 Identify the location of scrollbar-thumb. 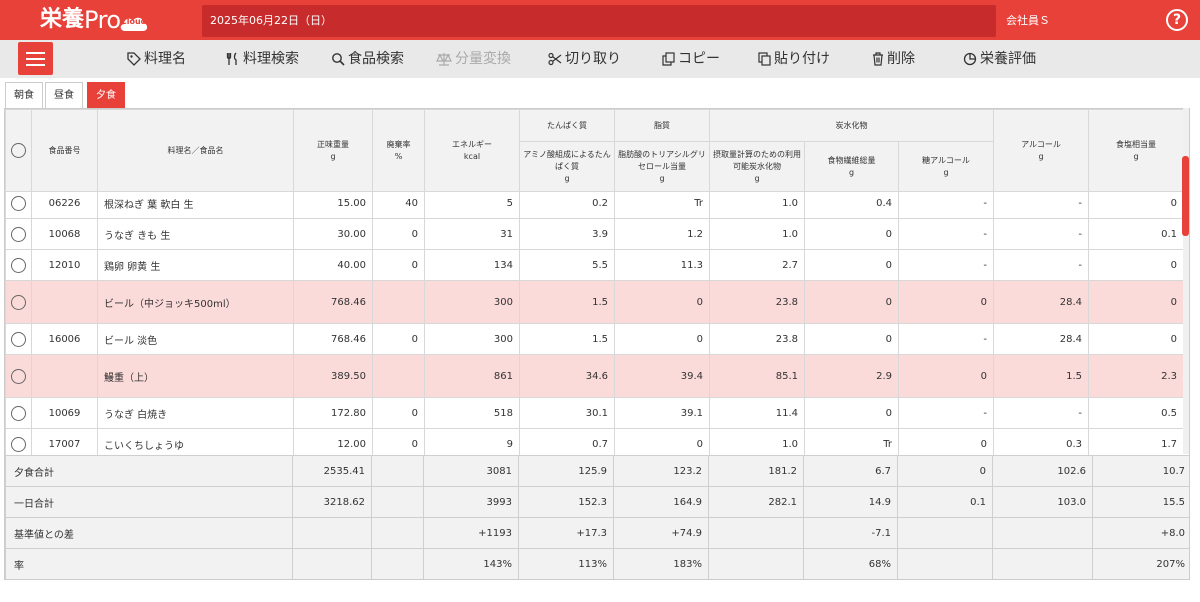
(1185, 196).